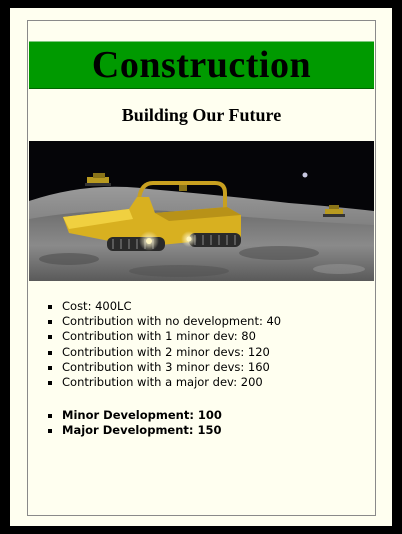  Describe the element at coordinates (212, 382) in the screenshot. I see `list-item: Contribution with a major dev: 200` at that location.